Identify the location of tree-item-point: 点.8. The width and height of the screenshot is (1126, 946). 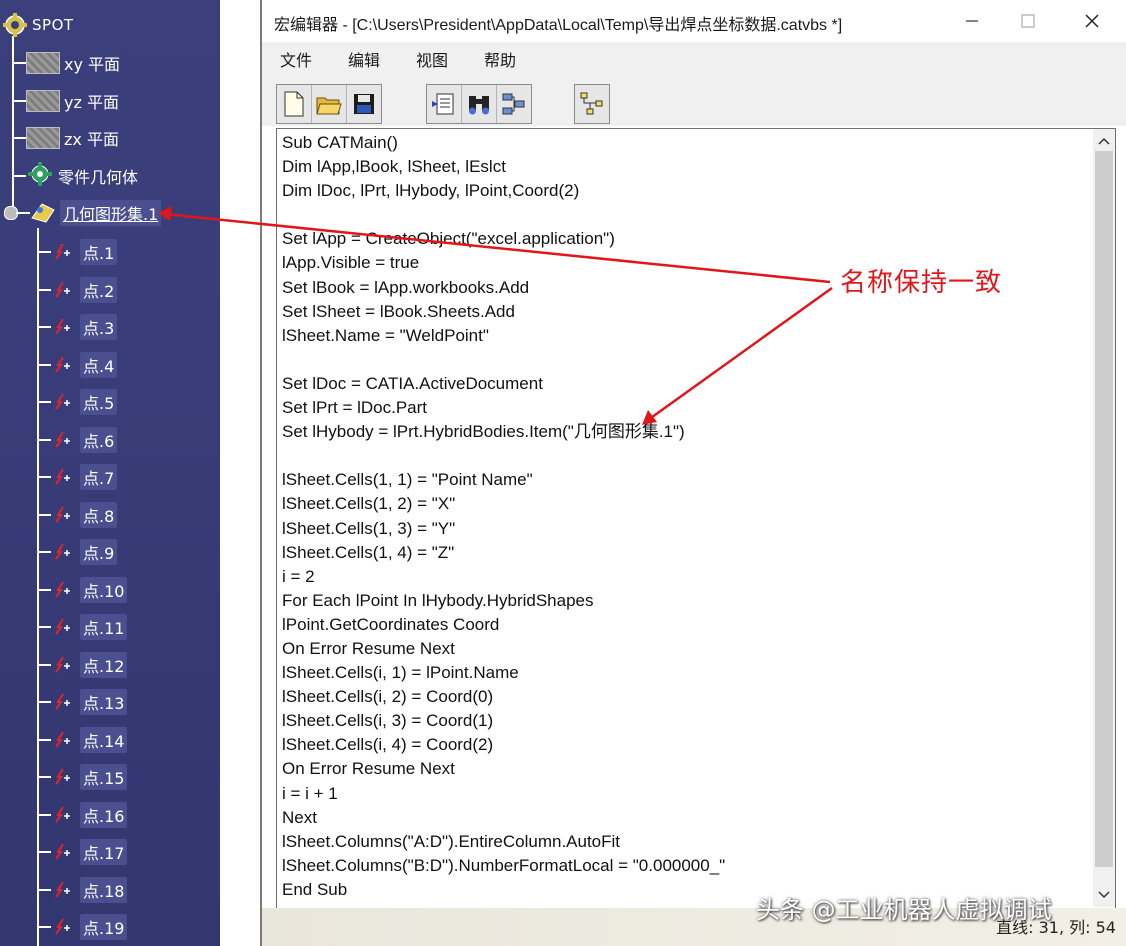
(85, 515).